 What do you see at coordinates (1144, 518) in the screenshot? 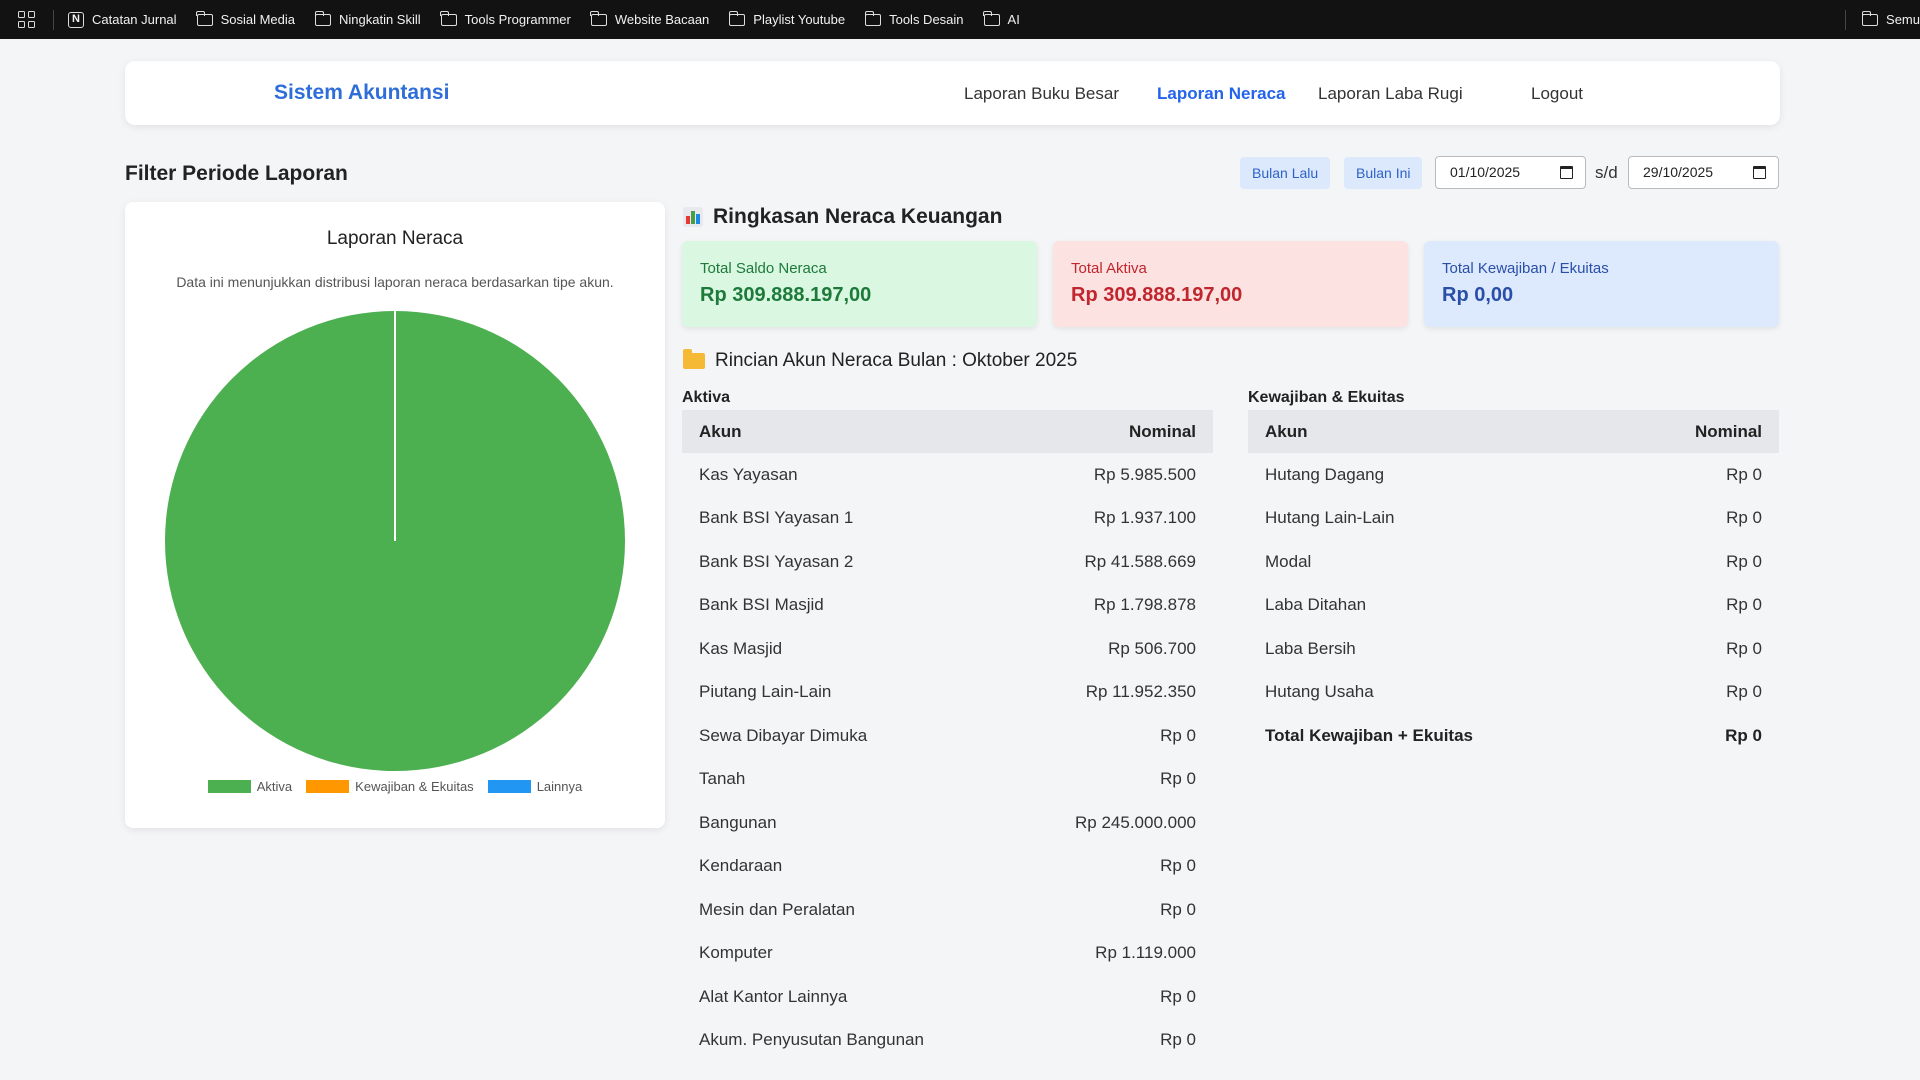
I see `account-amount: Rp 1.937.100` at bounding box center [1144, 518].